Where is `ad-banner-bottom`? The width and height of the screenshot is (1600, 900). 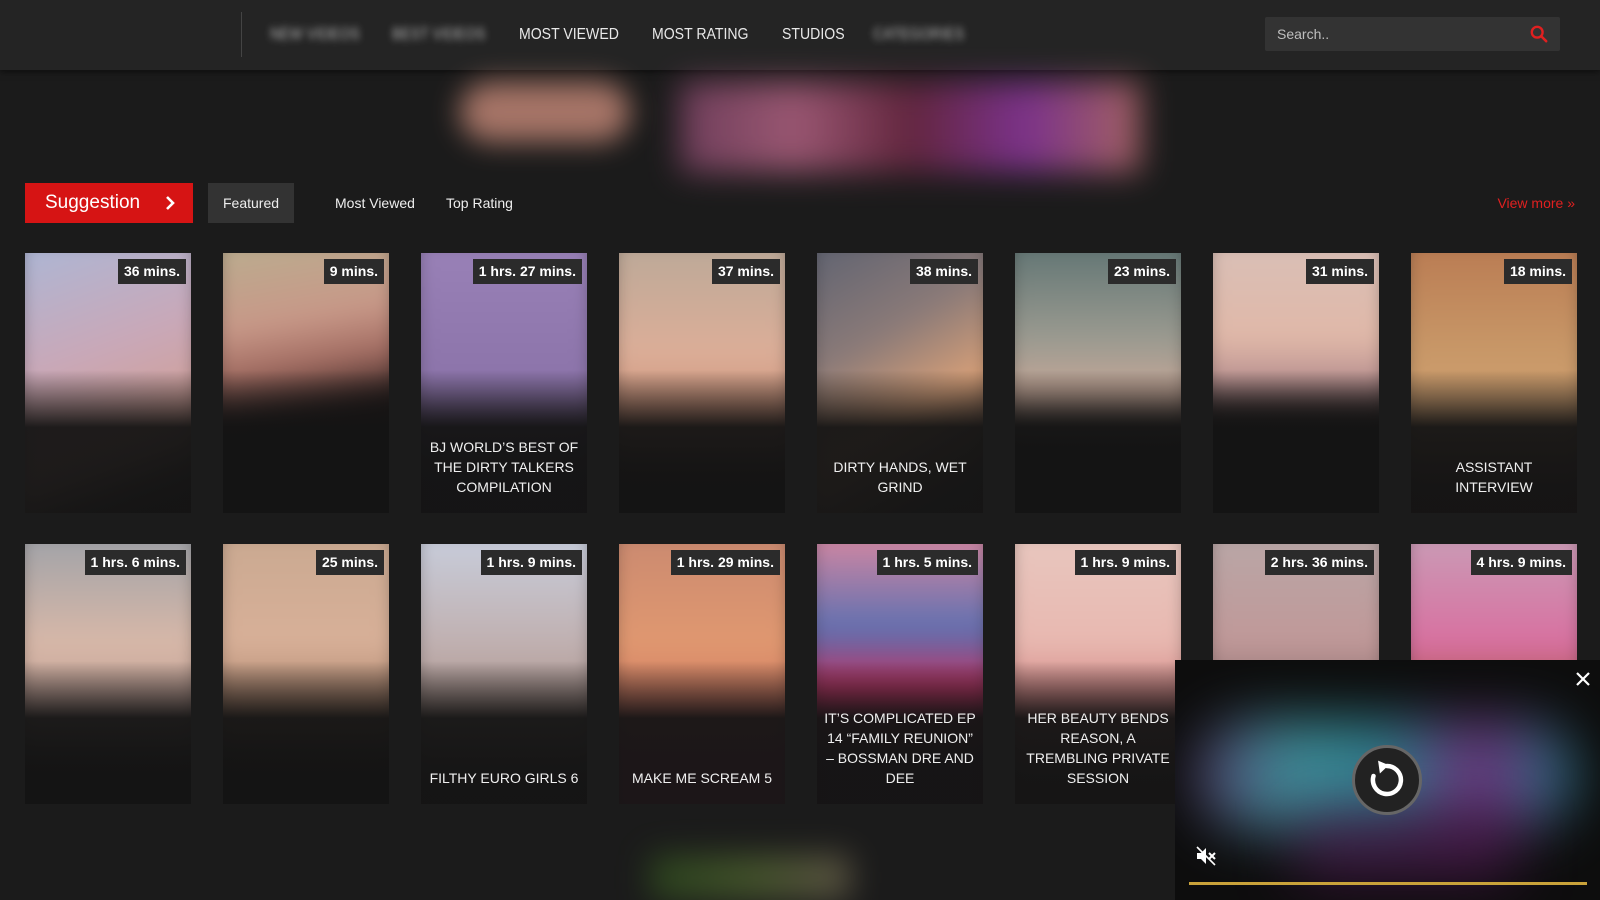
ad-banner-bottom is located at coordinates (750, 877).